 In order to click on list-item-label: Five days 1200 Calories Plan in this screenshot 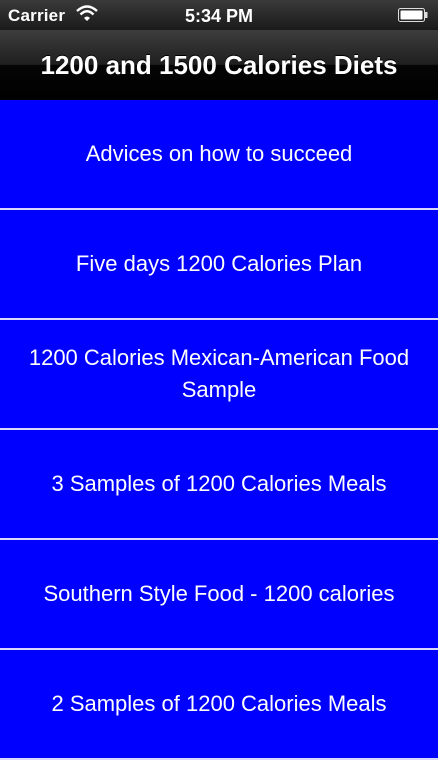, I will do `click(219, 263)`.